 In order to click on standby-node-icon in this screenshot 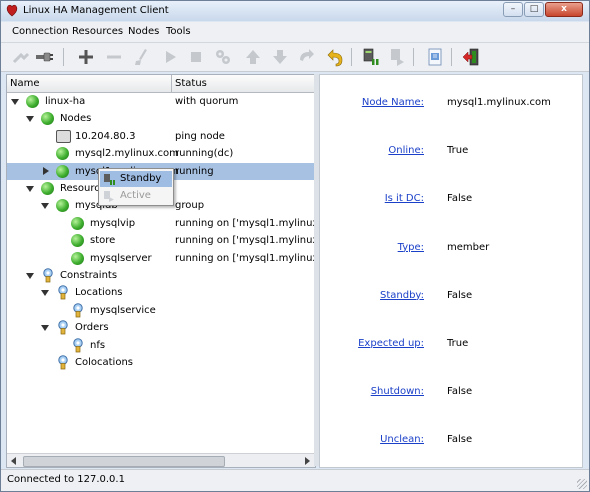, I will do `click(371, 57)`.